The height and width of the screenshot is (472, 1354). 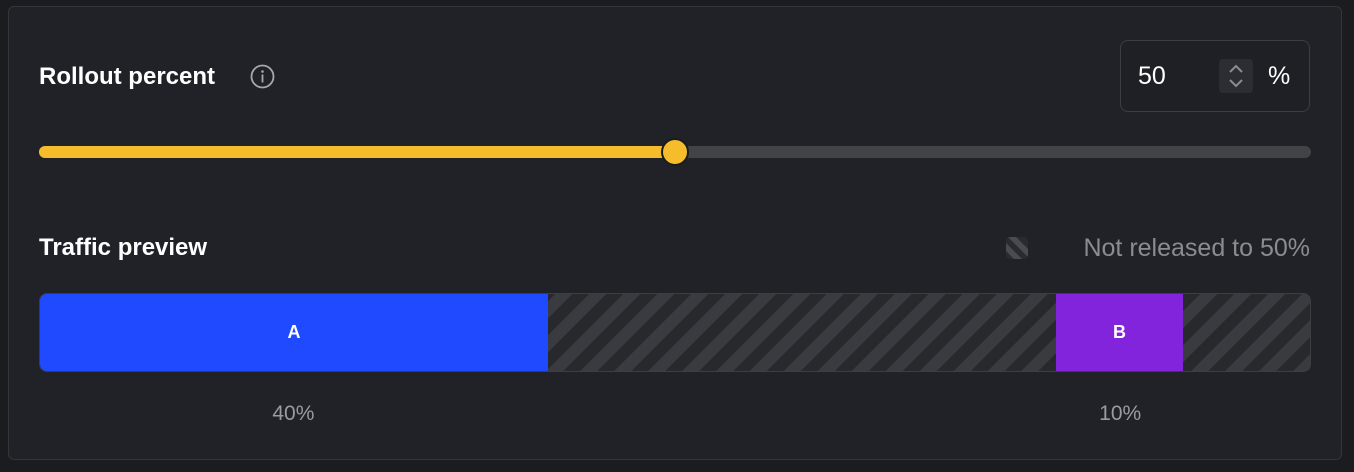 I want to click on percent-unit: %, so click(x=1279, y=76).